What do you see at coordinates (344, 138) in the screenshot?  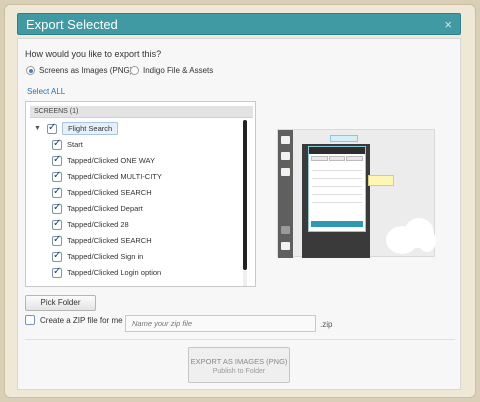 I see `preview-button` at bounding box center [344, 138].